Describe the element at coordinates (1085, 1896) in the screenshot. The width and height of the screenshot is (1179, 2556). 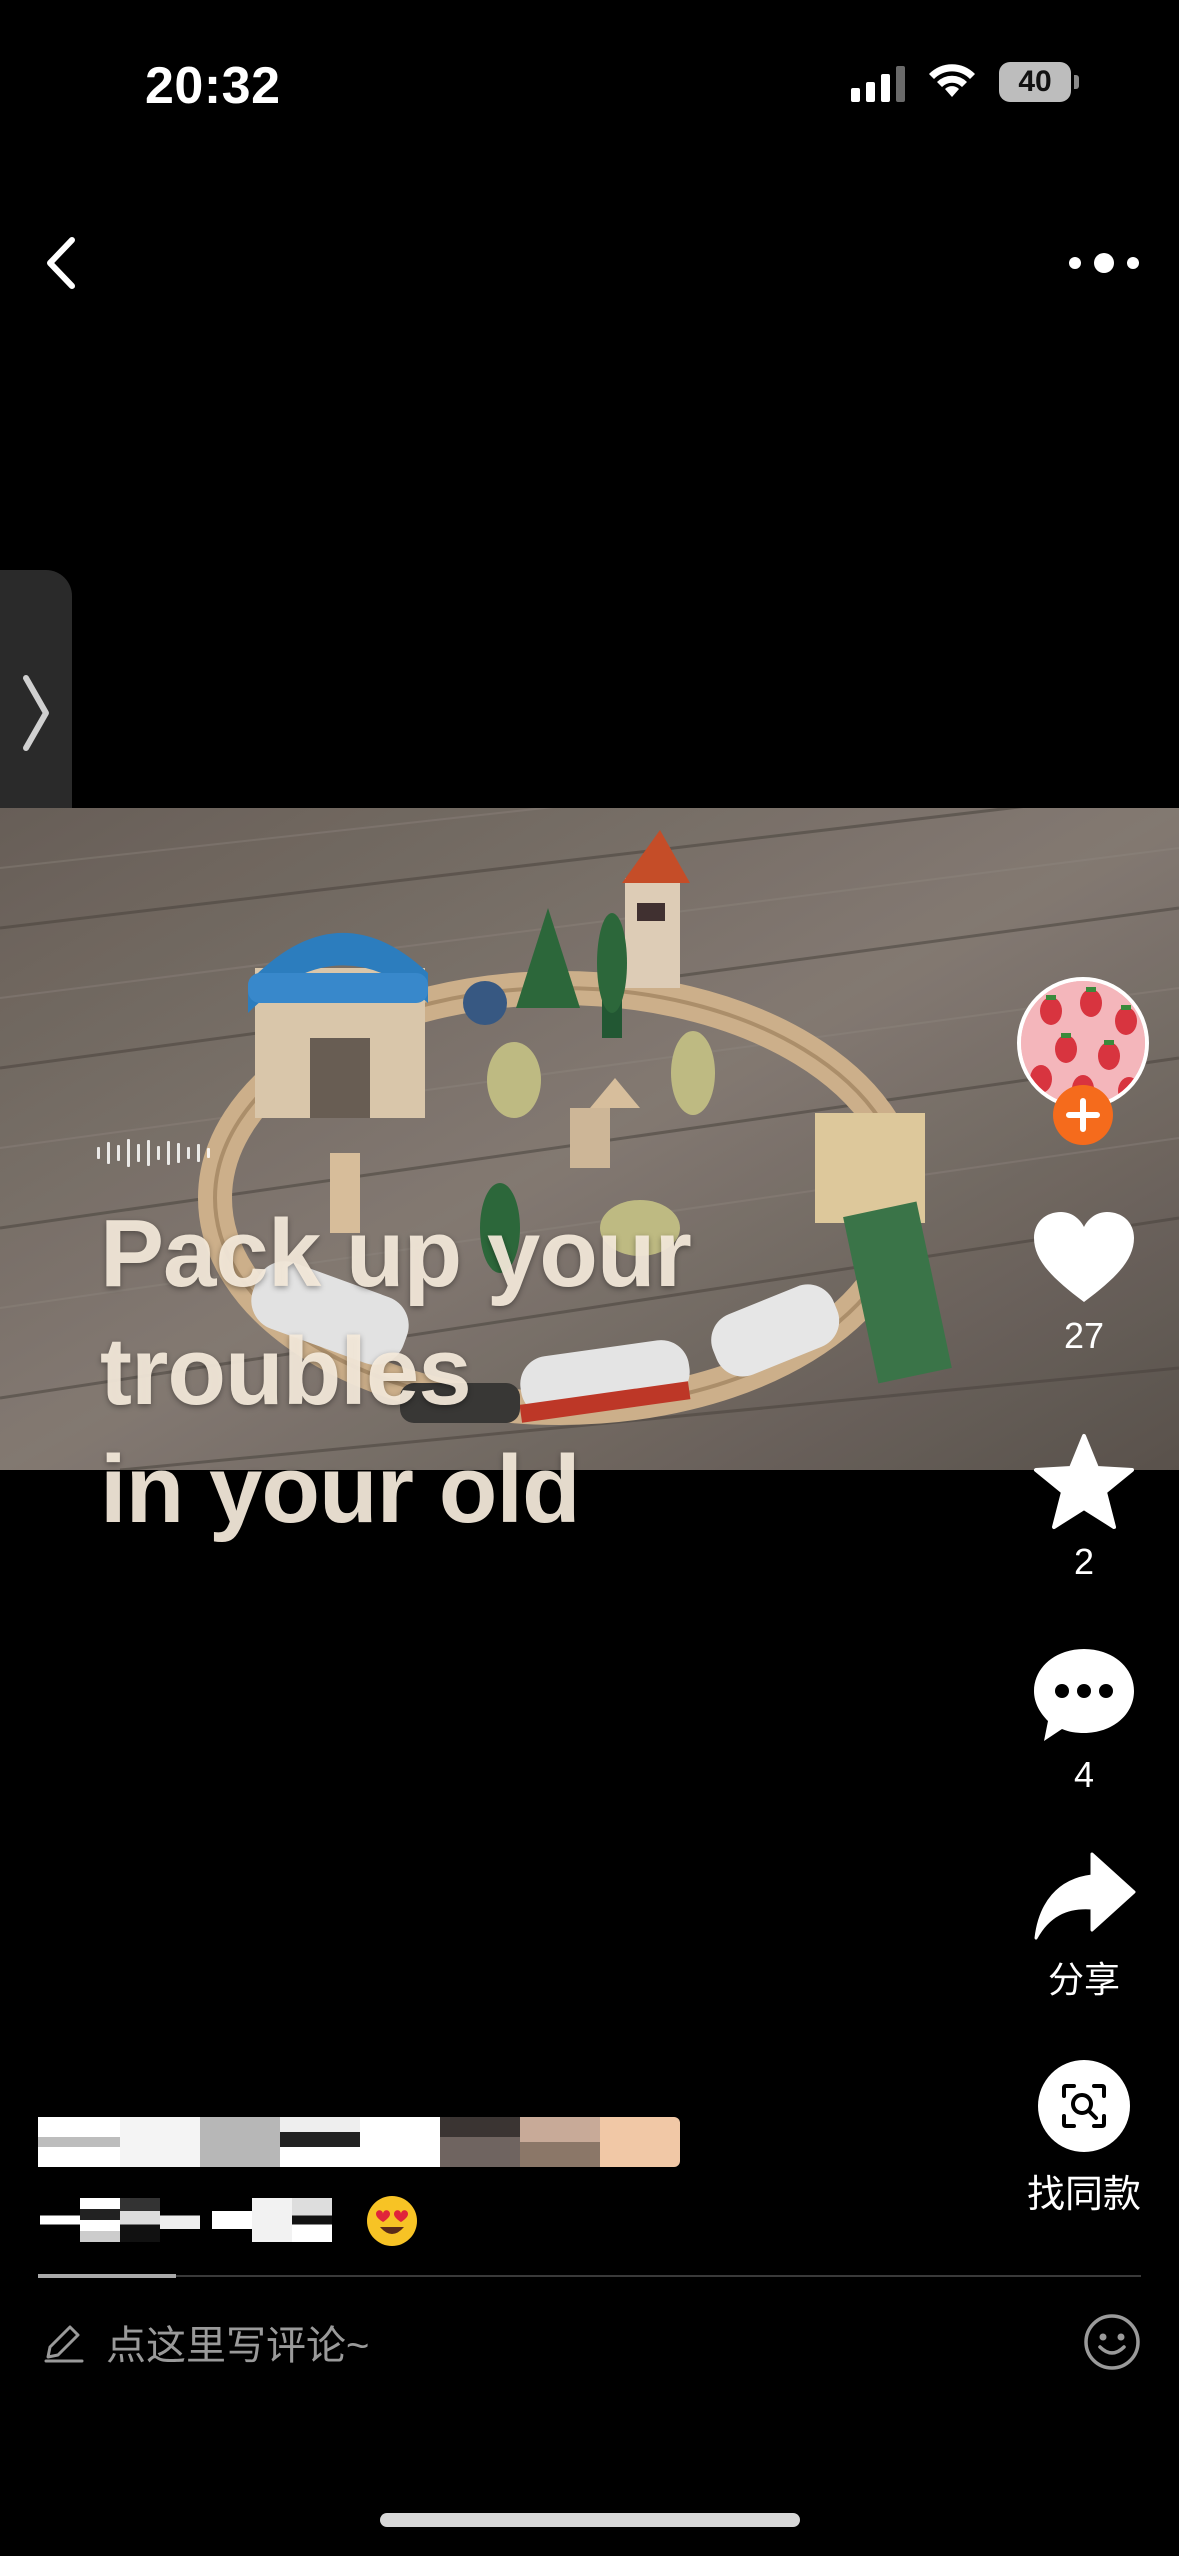
I see `share-icon` at that location.